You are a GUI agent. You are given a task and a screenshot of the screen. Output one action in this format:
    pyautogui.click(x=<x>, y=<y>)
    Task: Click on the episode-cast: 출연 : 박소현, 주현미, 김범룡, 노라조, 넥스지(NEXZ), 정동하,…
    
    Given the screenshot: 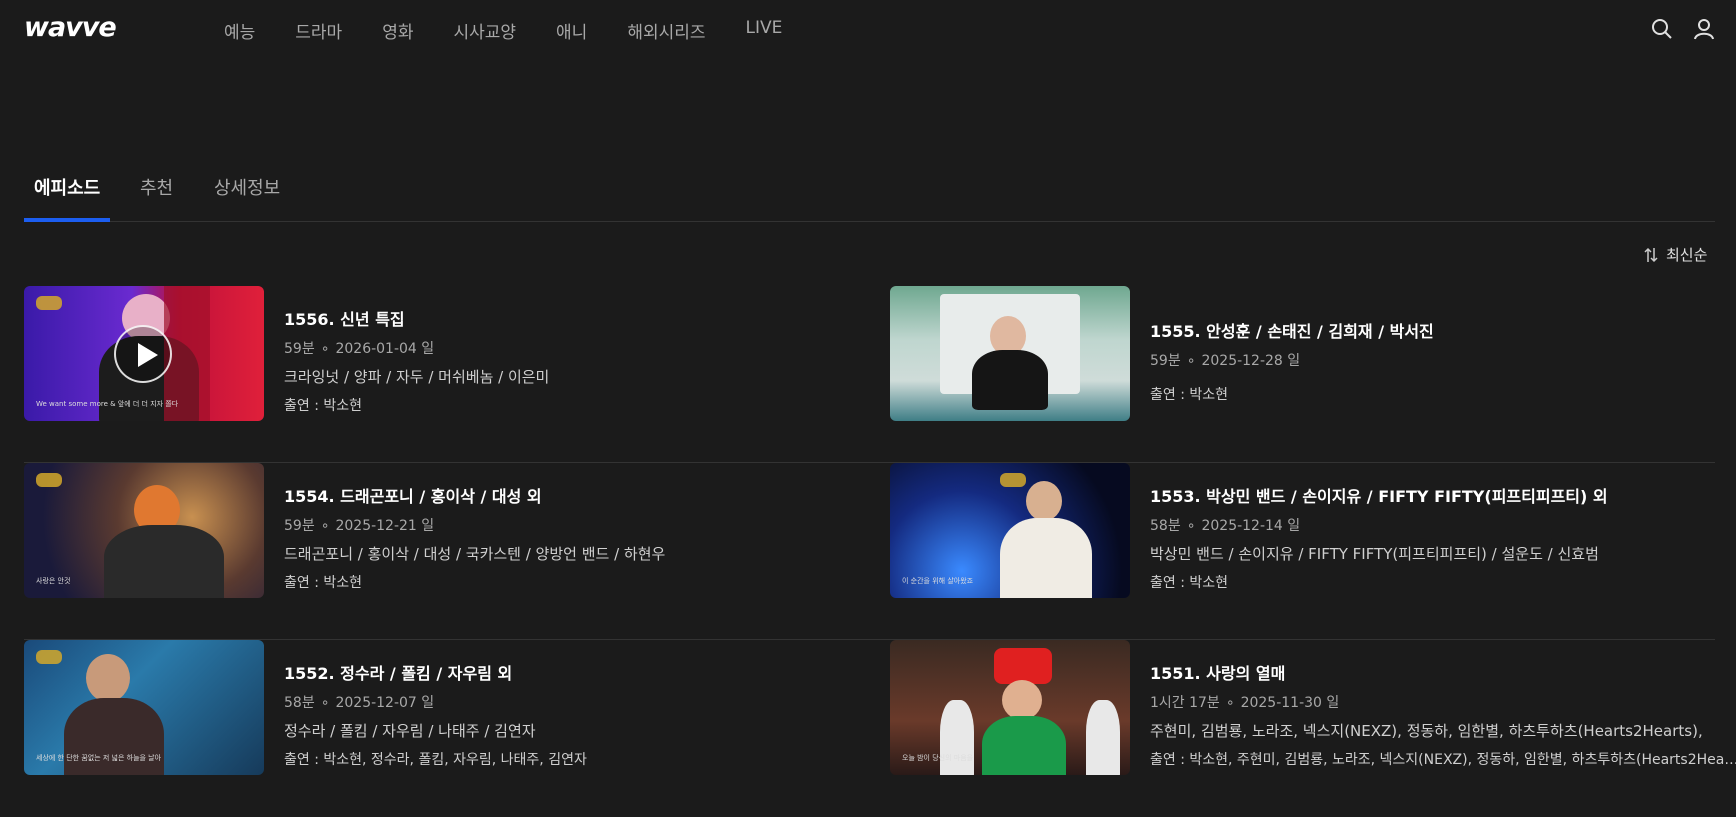 What is the action you would take?
    pyautogui.click(x=1443, y=760)
    